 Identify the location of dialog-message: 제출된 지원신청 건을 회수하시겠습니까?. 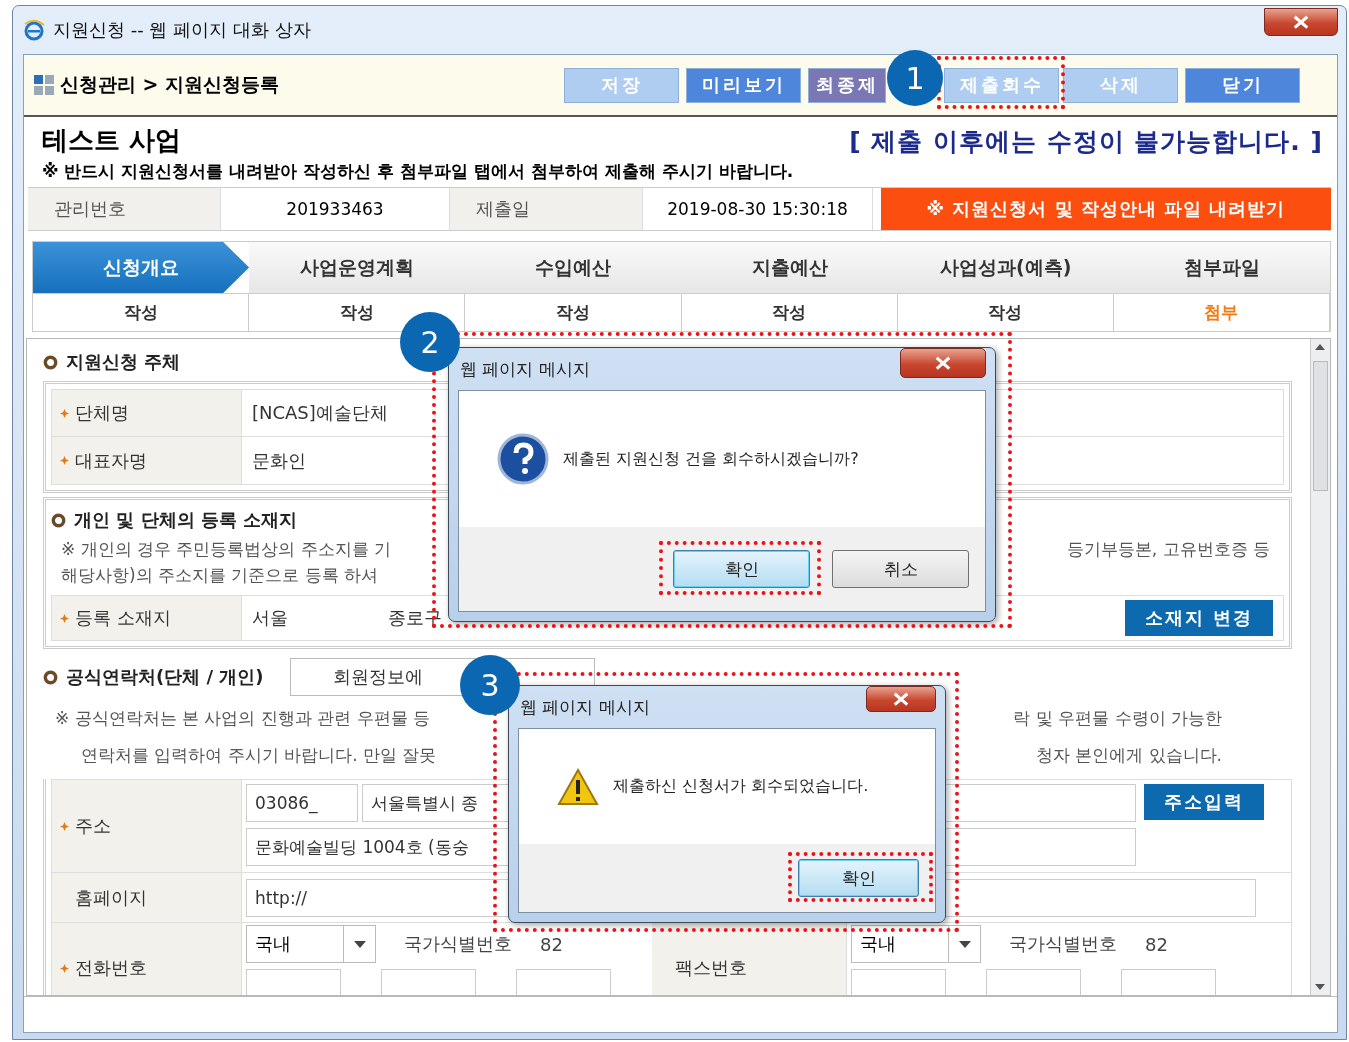
(711, 459).